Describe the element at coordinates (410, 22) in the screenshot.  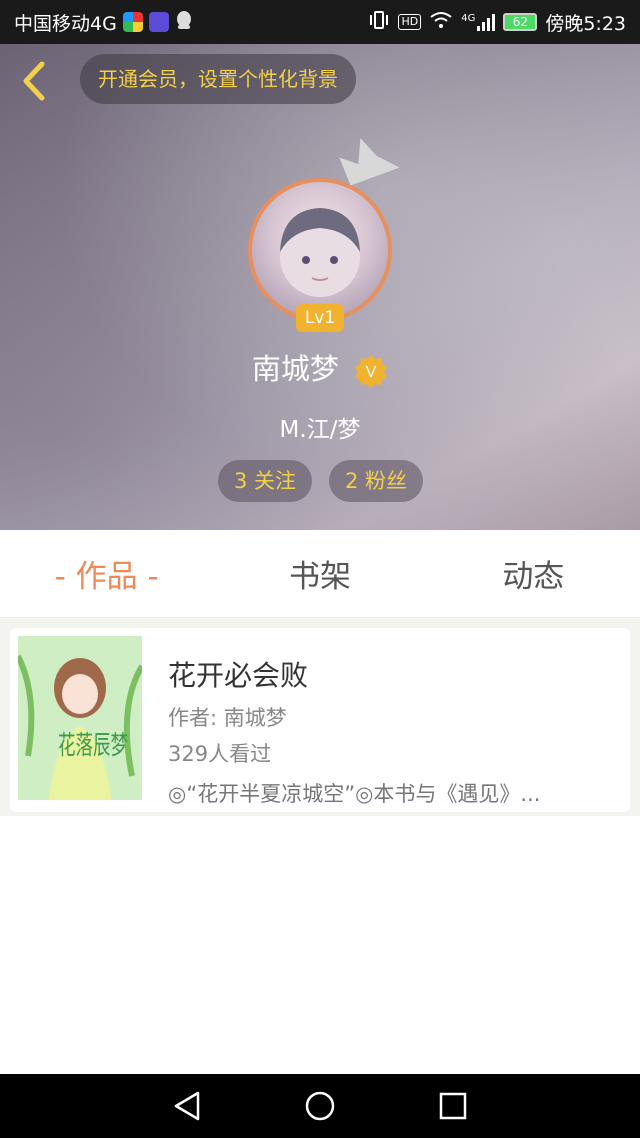
I see `hd-icon: HD` at that location.